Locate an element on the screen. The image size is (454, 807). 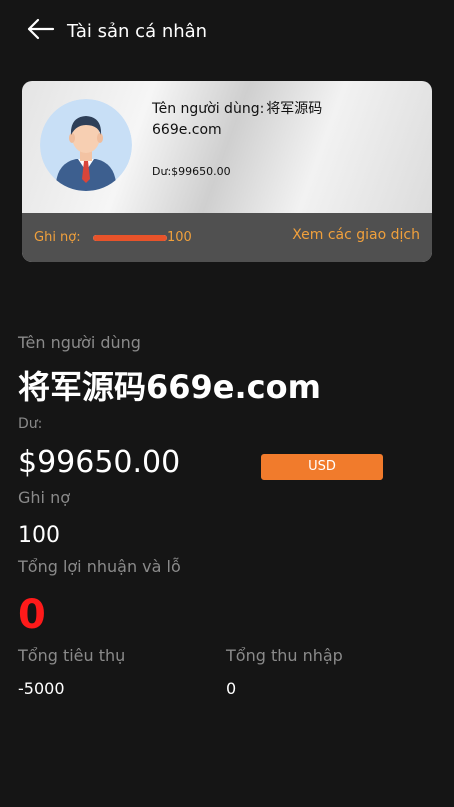
card-debt-label: Ghi nợ: is located at coordinates (57, 237).